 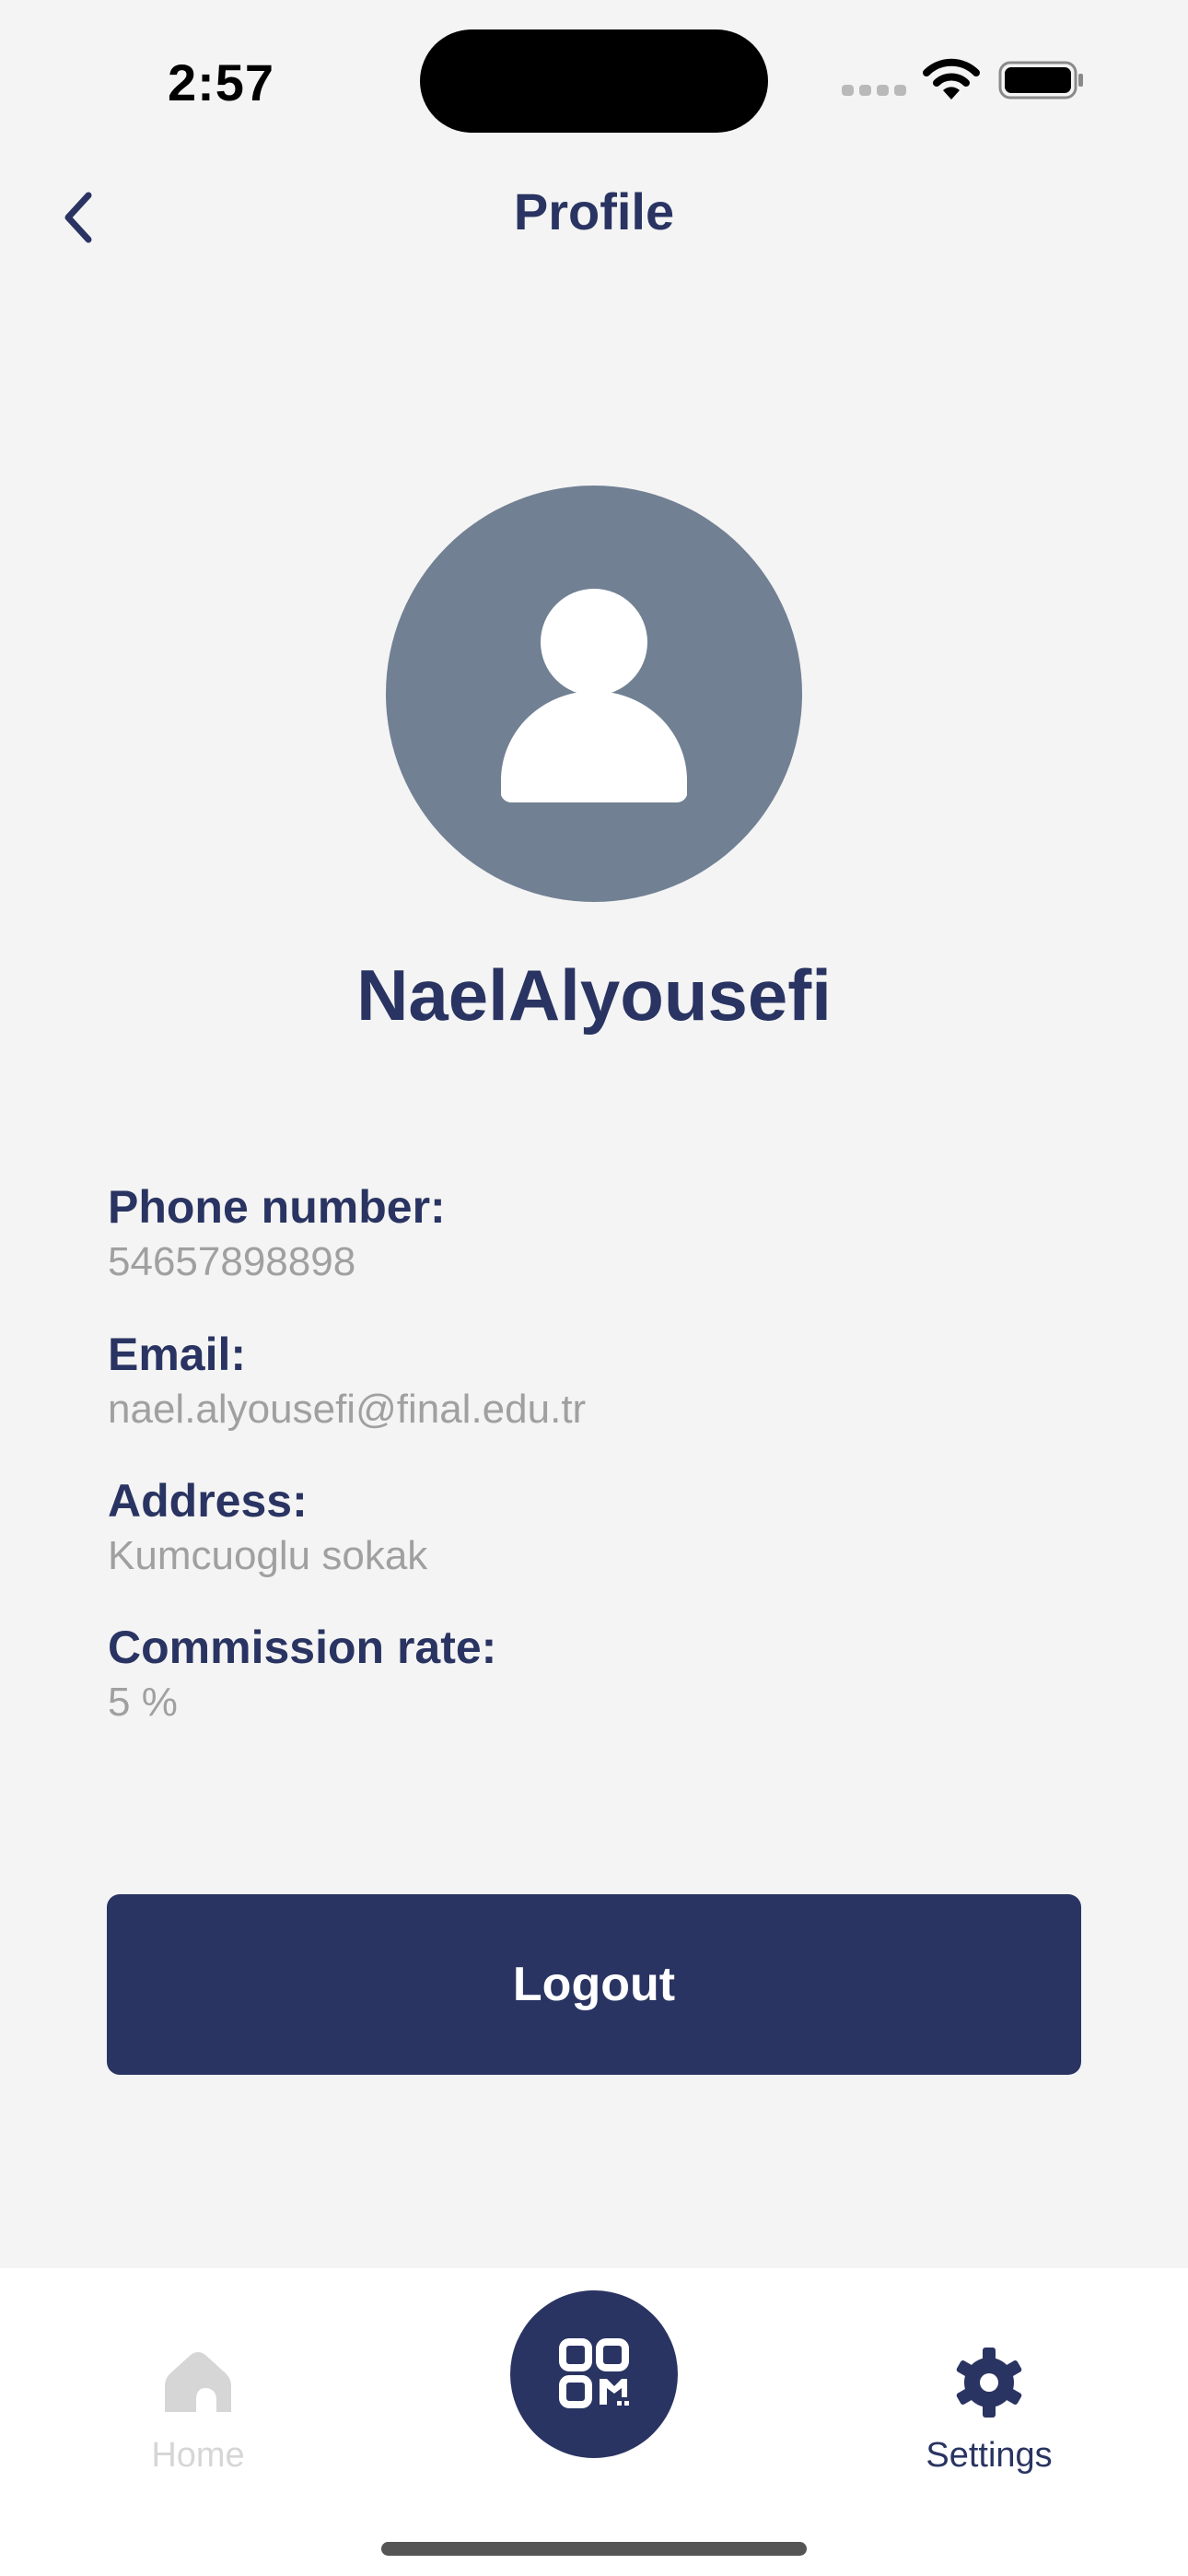 What do you see at coordinates (198, 2382) in the screenshot?
I see `home-icon` at bounding box center [198, 2382].